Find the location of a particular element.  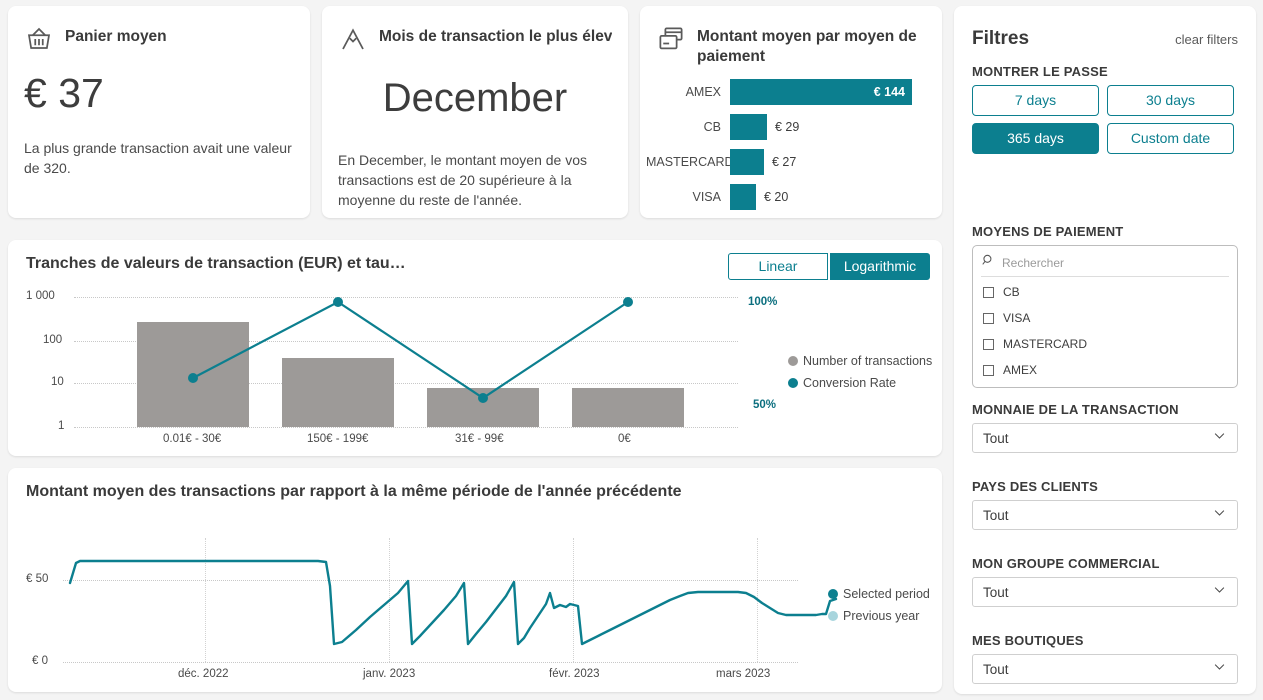

basket-icon is located at coordinates (39, 39).